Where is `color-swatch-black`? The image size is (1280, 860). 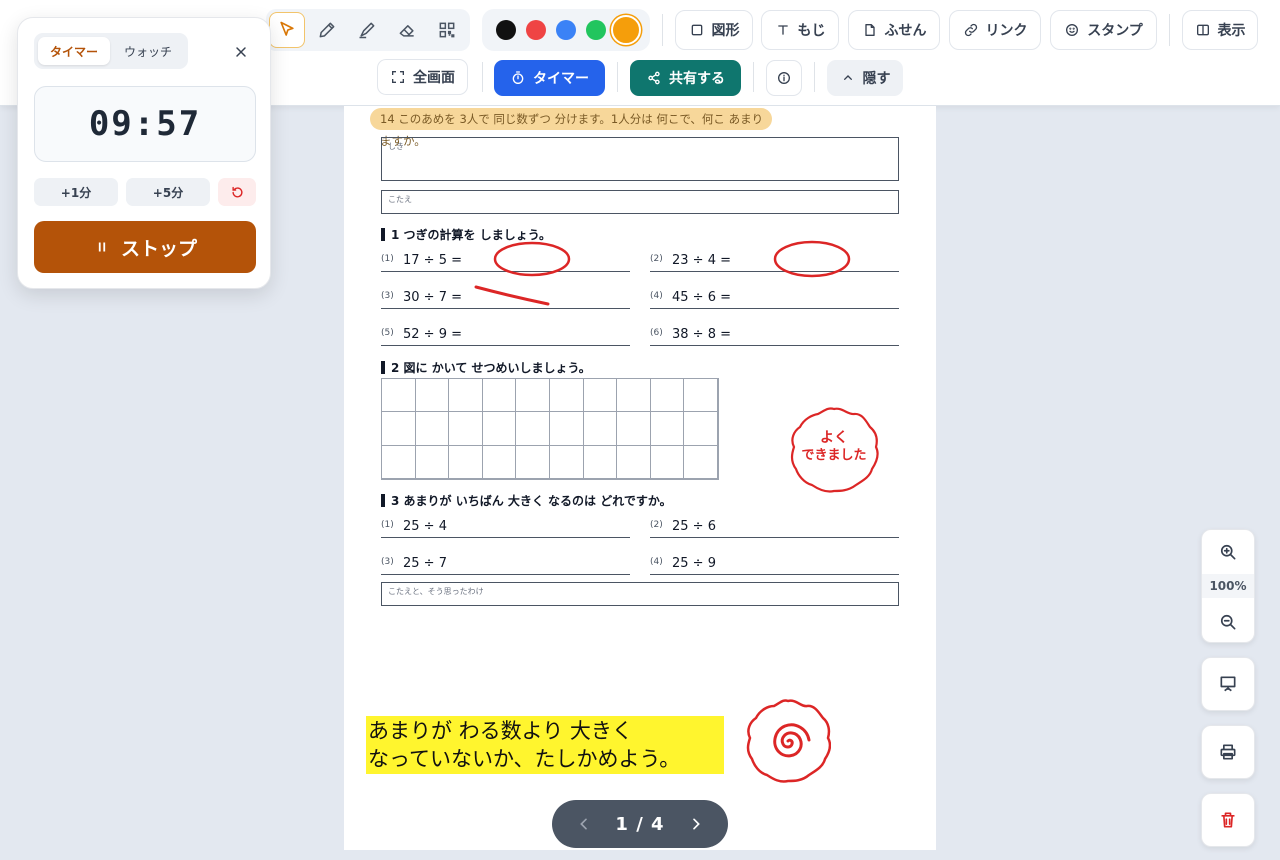 color-swatch-black is located at coordinates (506, 30).